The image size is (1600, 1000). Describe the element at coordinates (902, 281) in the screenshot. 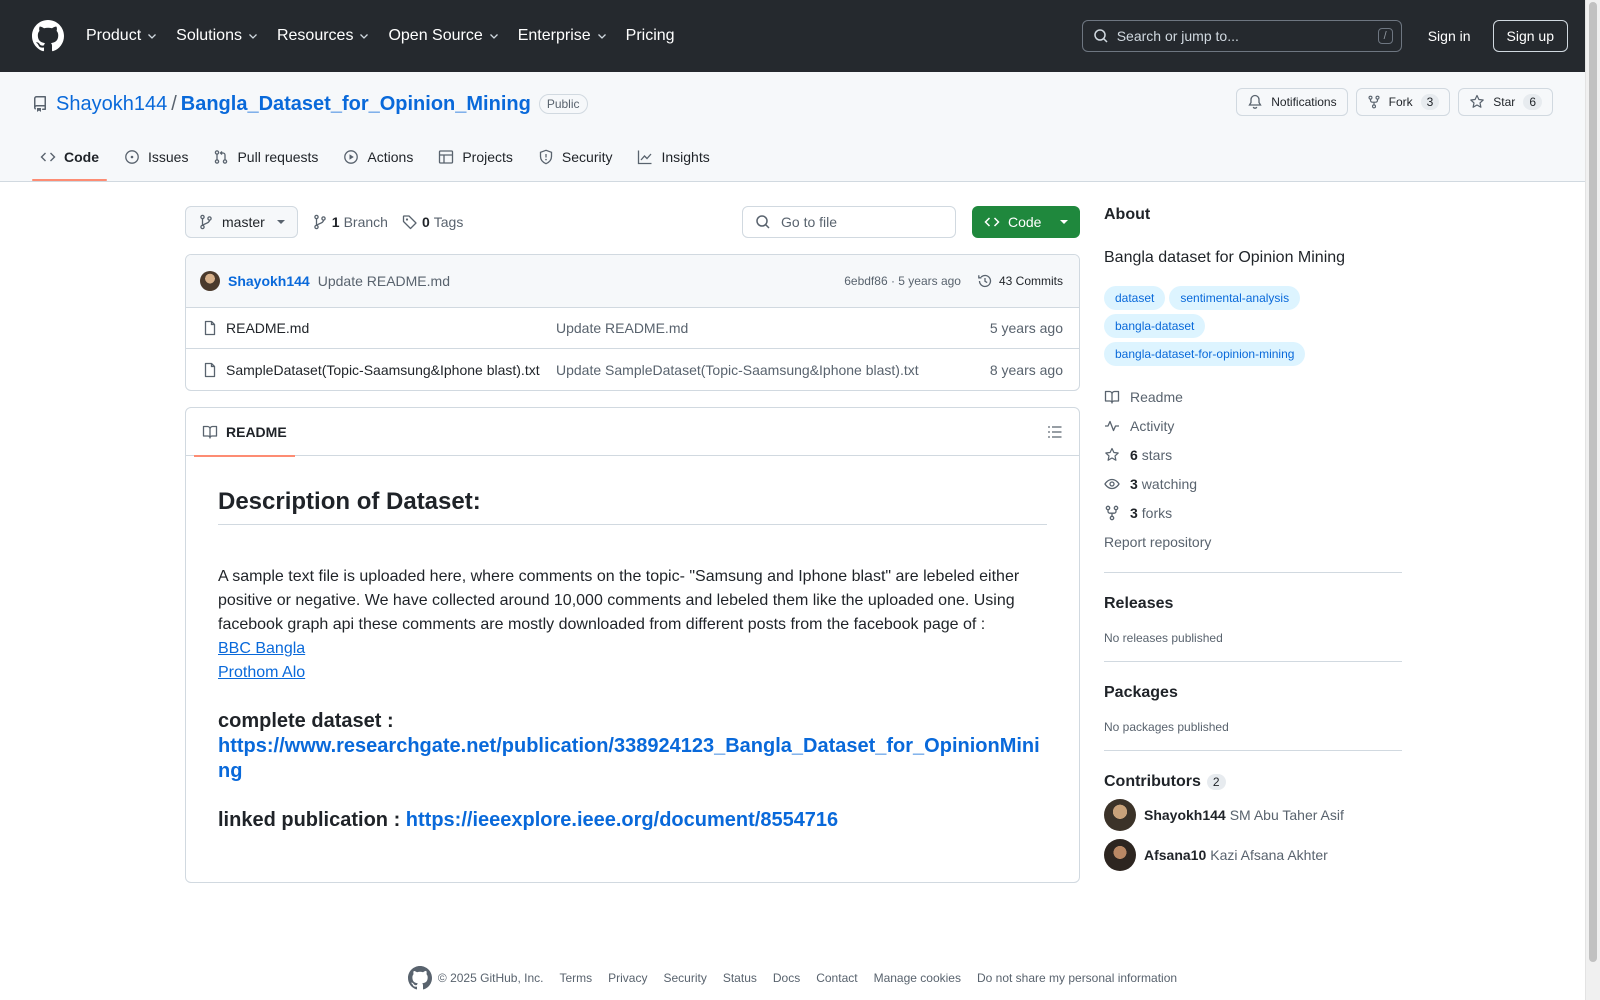

I see `commit-hash-time: 6ebdf86 · 5 years ago` at that location.